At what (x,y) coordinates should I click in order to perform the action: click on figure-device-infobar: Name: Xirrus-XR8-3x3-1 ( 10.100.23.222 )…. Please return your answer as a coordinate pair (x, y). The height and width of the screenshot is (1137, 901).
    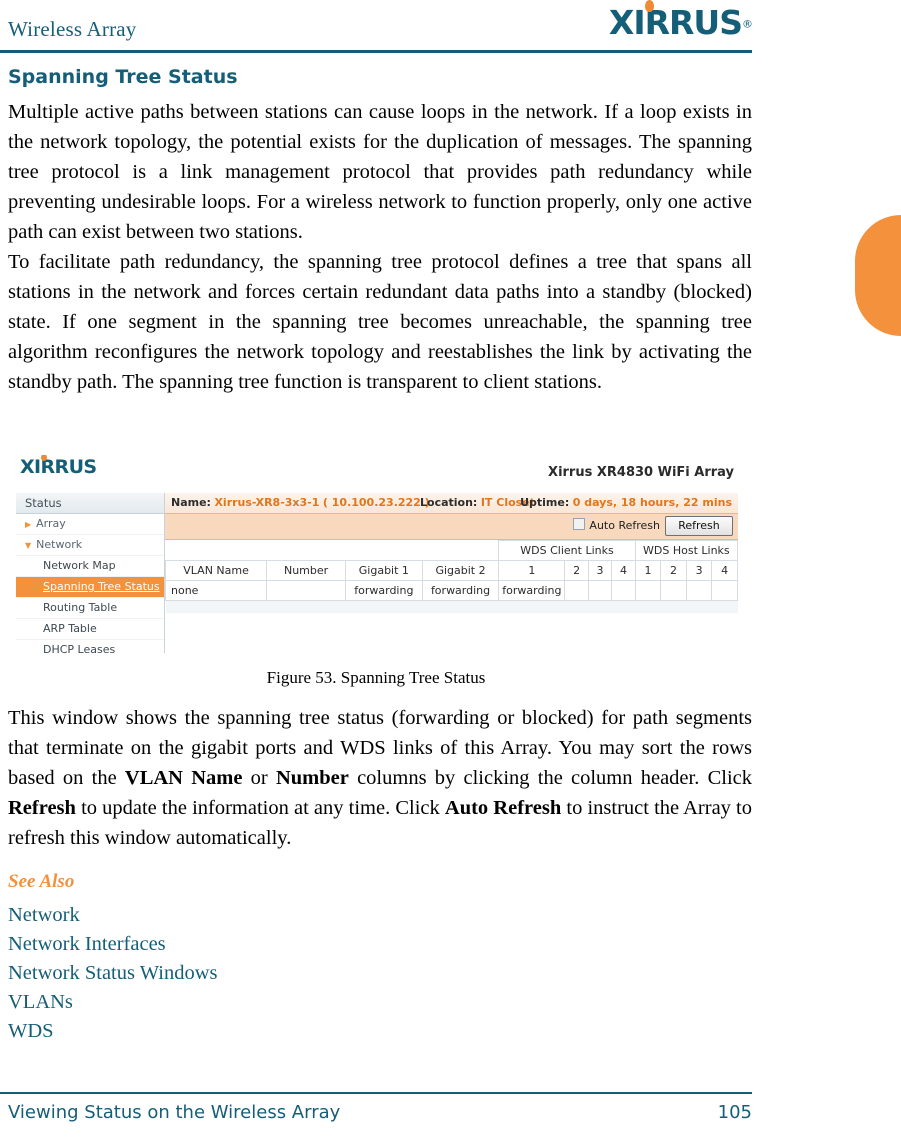
    Looking at the image, I should click on (451, 503).